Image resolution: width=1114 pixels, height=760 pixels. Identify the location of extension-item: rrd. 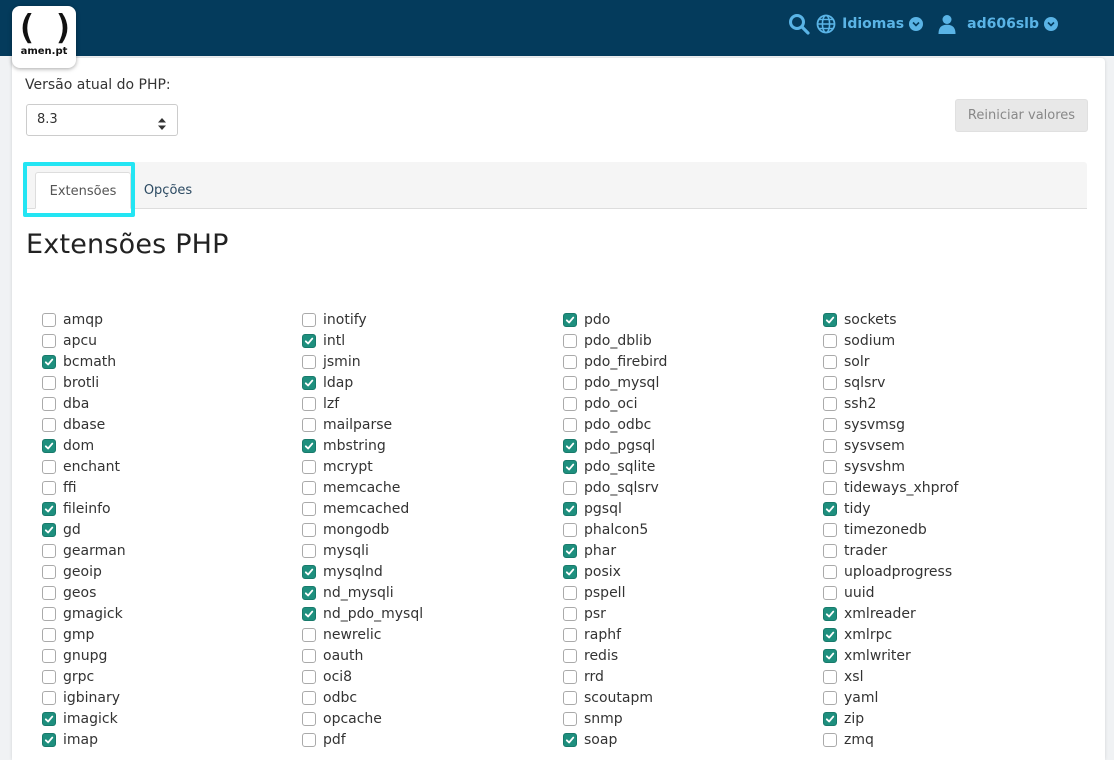
(583, 676).